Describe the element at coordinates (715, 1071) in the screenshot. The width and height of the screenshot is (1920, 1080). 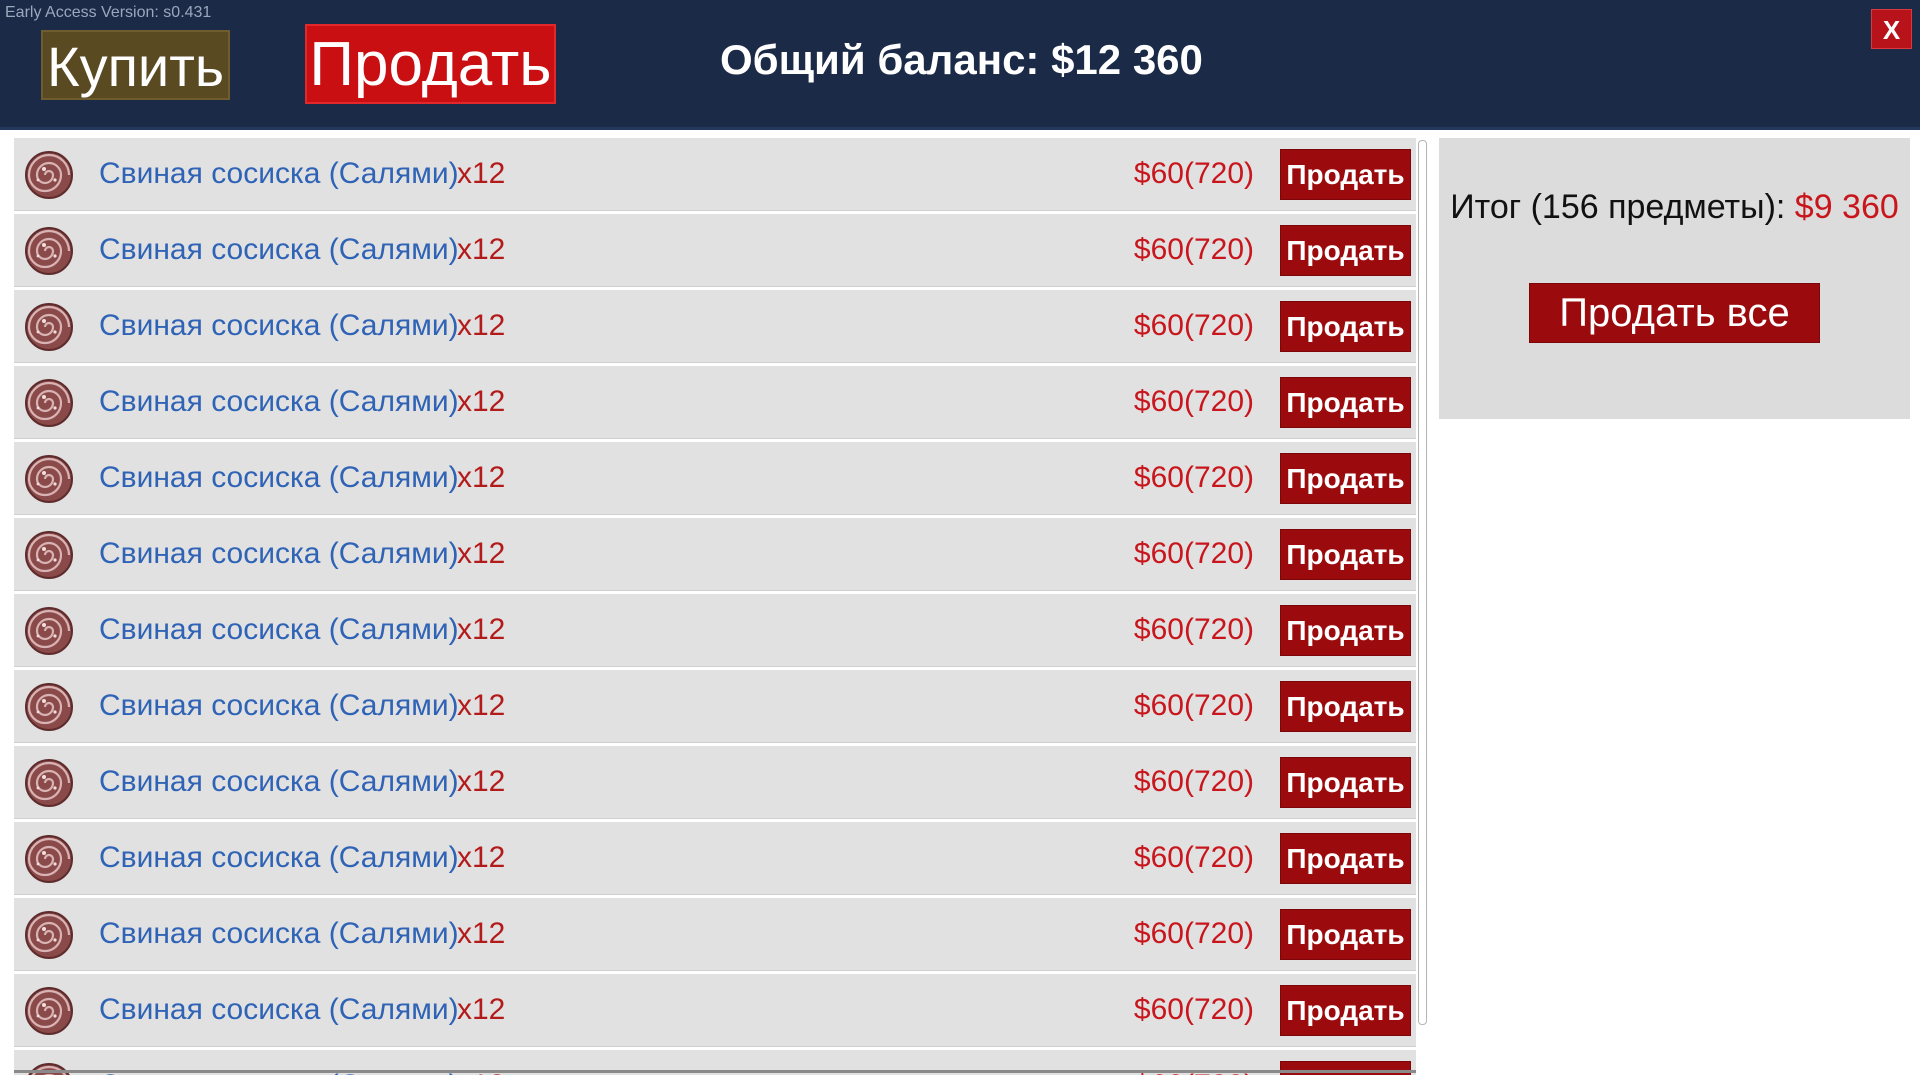
I see `list-bottom-divider` at that location.